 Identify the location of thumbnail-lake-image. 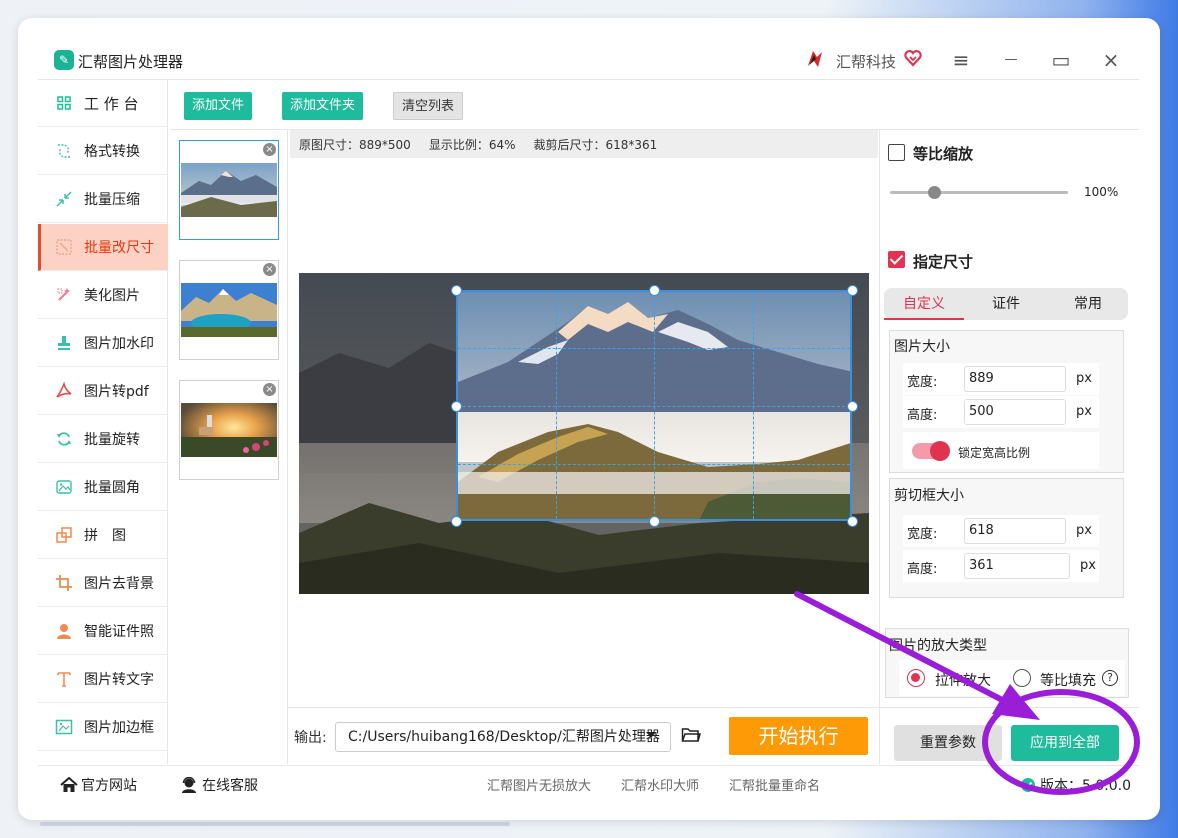
(229, 310).